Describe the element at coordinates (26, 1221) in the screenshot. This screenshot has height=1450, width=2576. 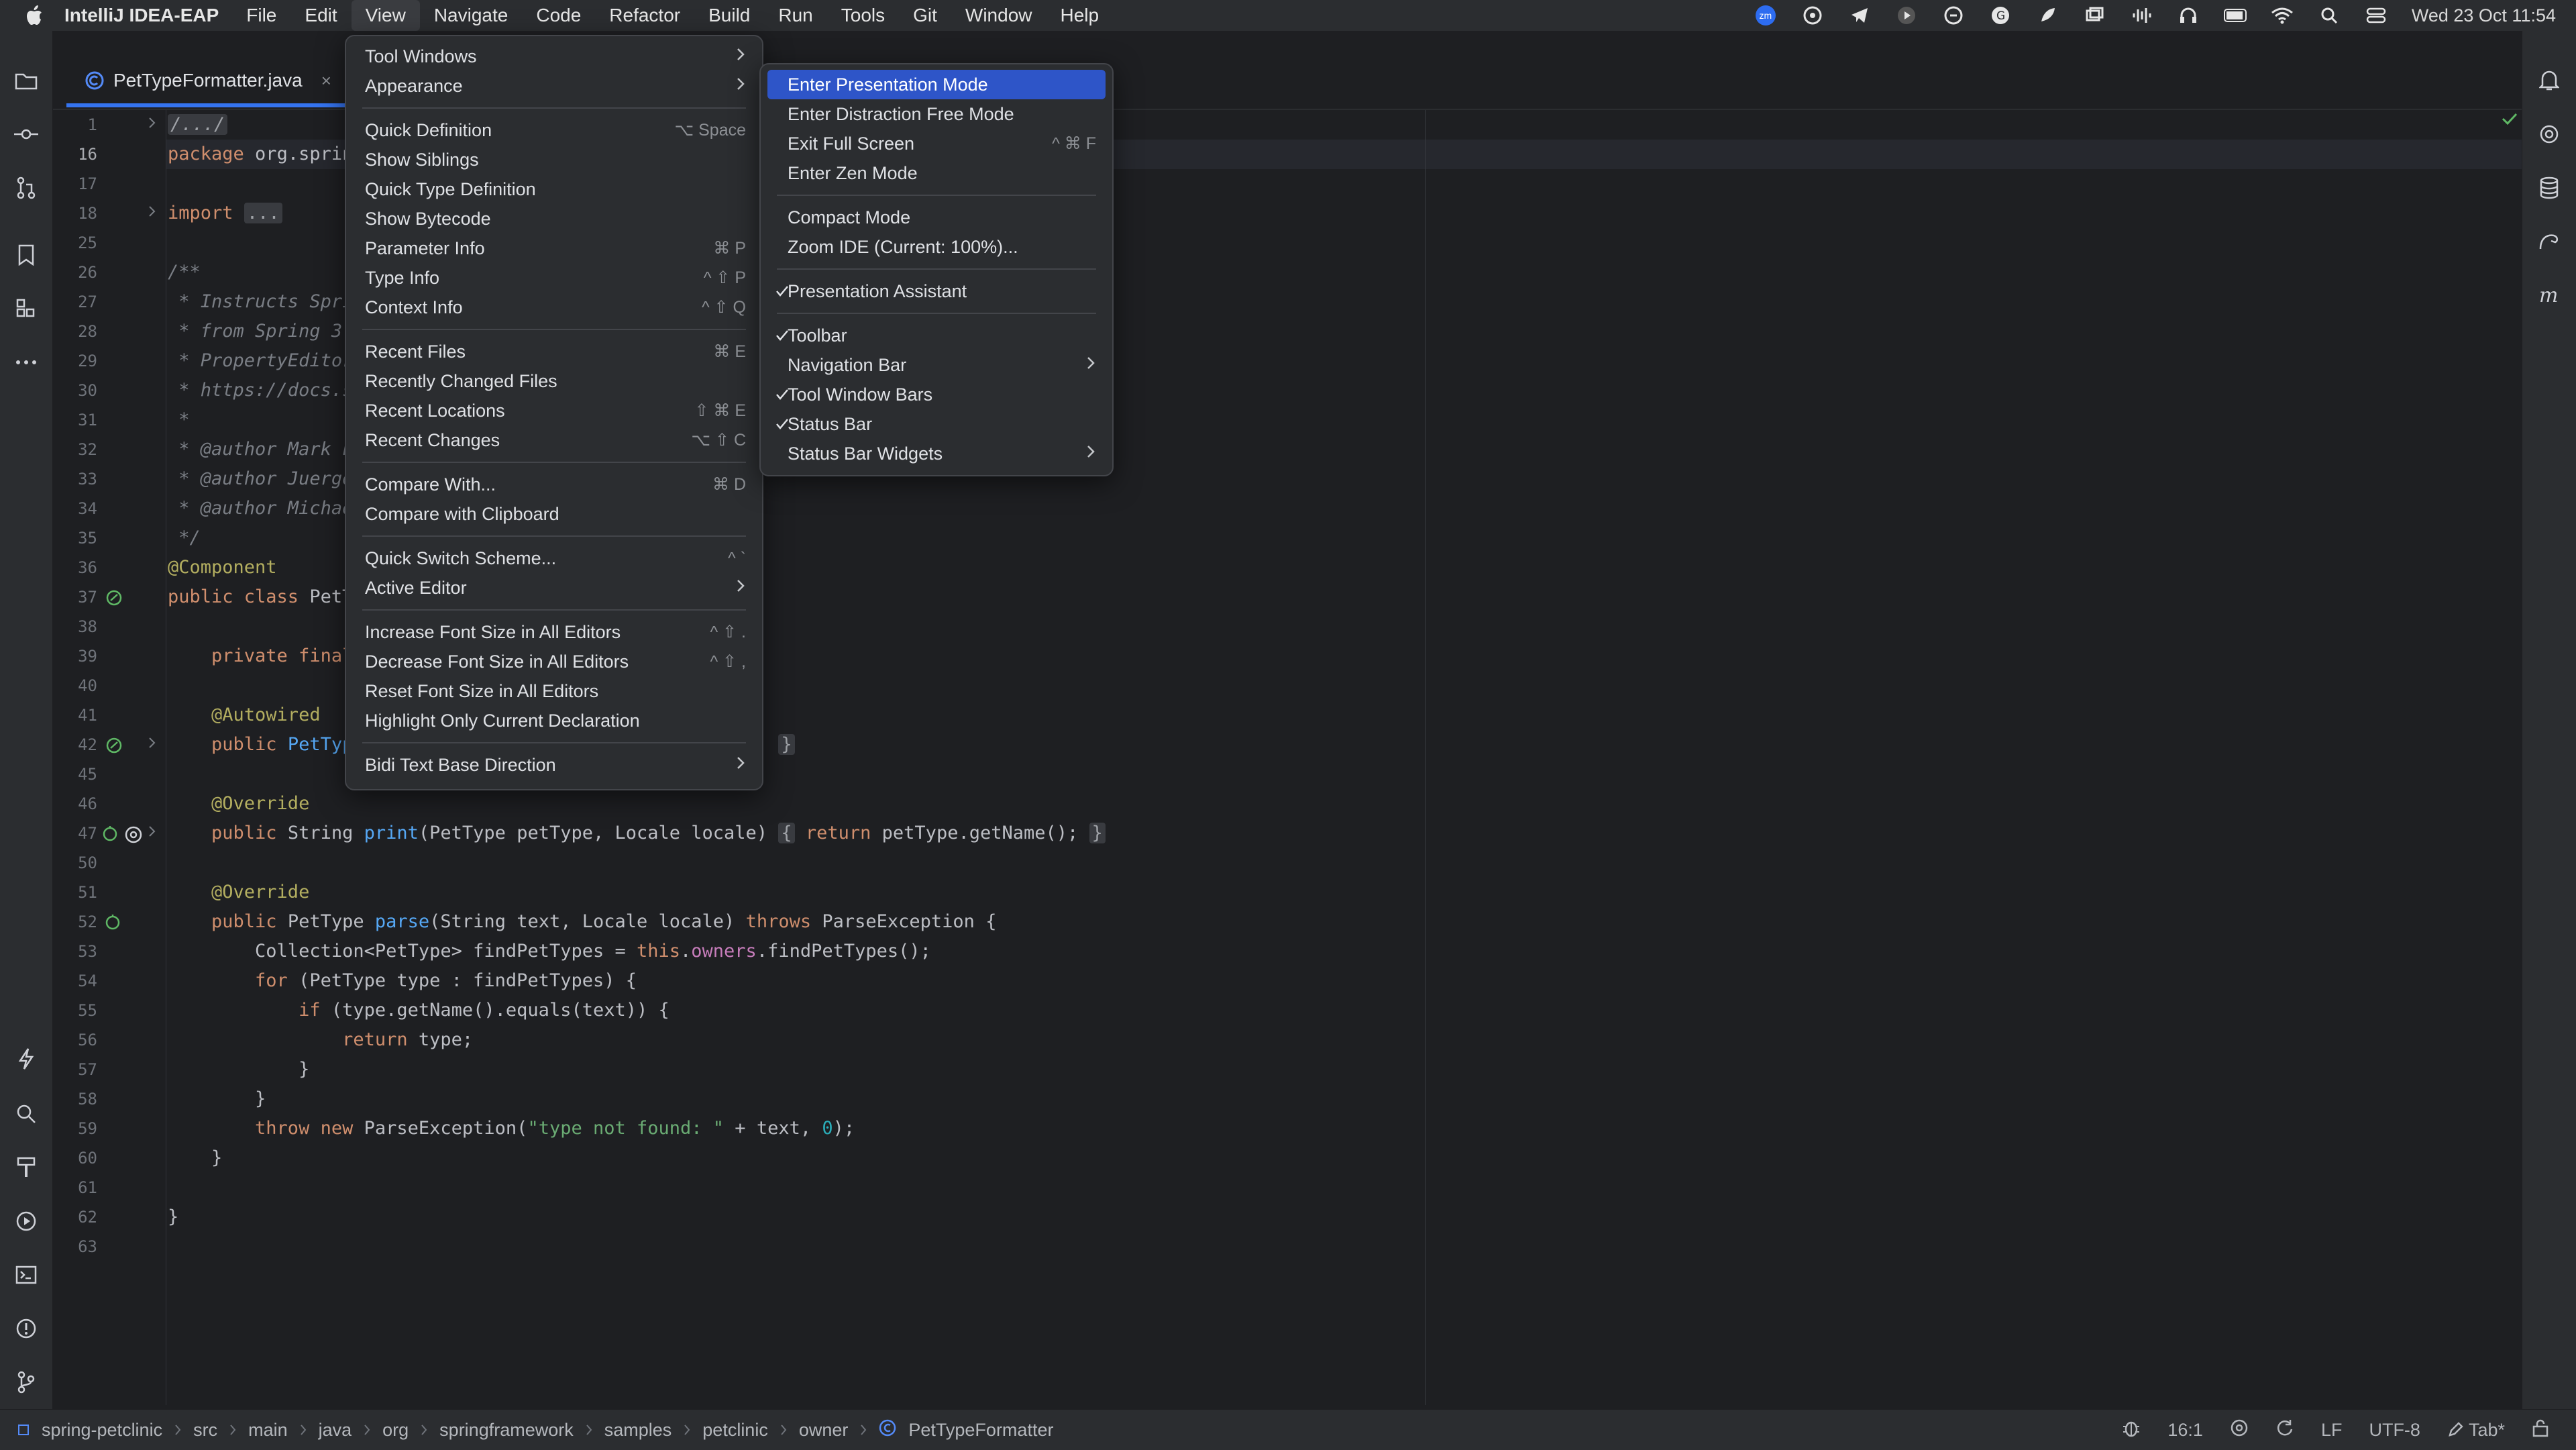
I see `services-icon` at that location.